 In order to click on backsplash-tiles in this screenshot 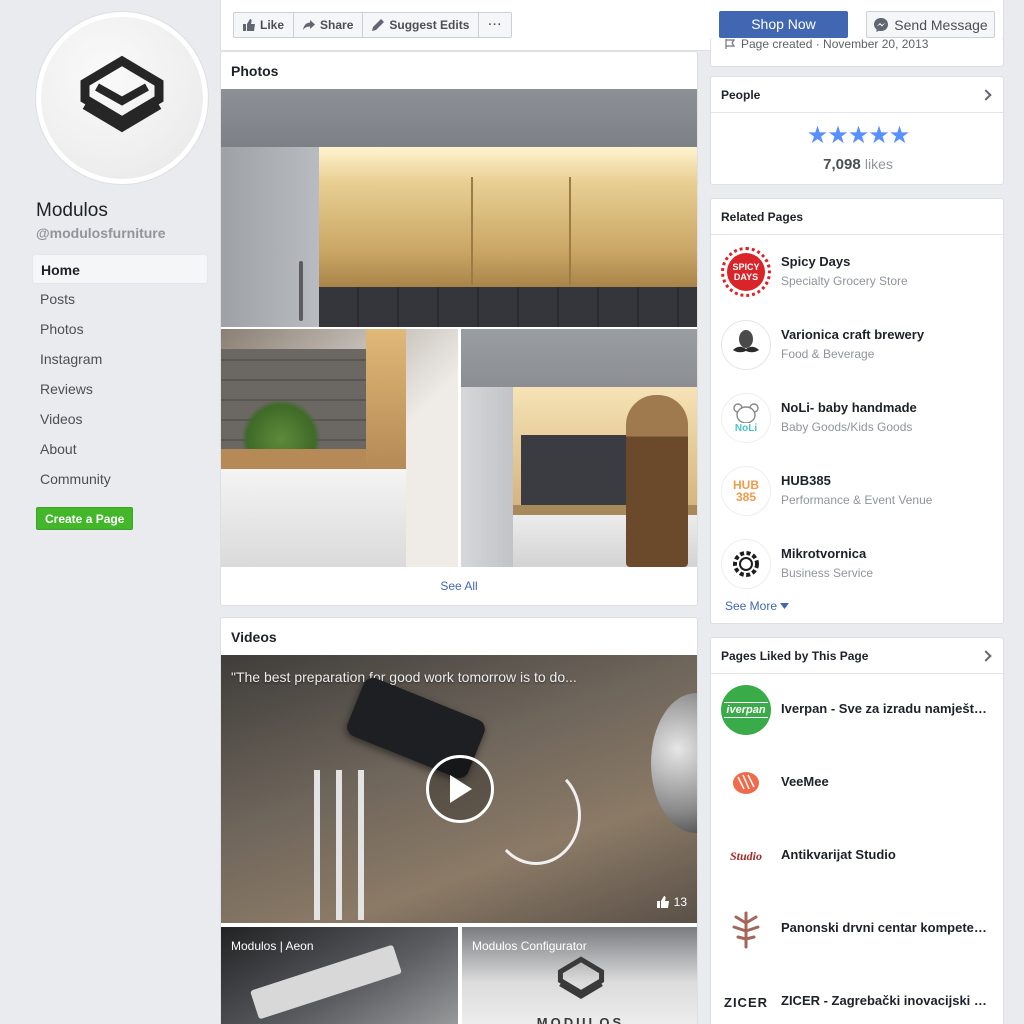, I will do `click(508, 307)`.